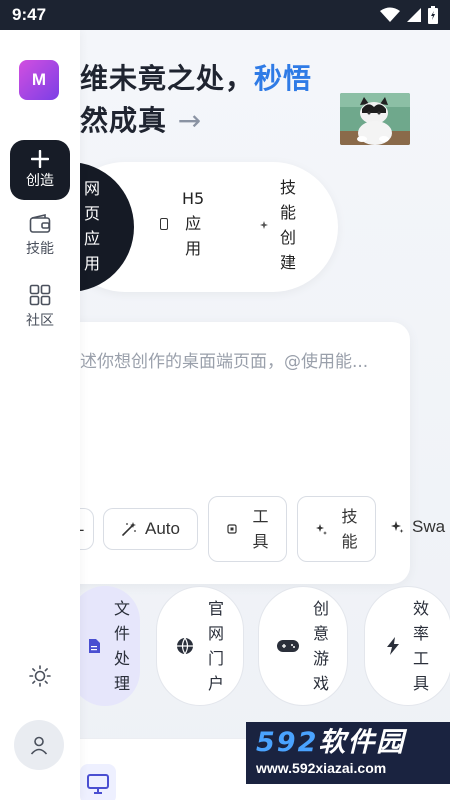 This screenshot has width=450, height=800. What do you see at coordinates (92, 213) in the screenshot?
I see `mode-web-char: 页` at bounding box center [92, 213].